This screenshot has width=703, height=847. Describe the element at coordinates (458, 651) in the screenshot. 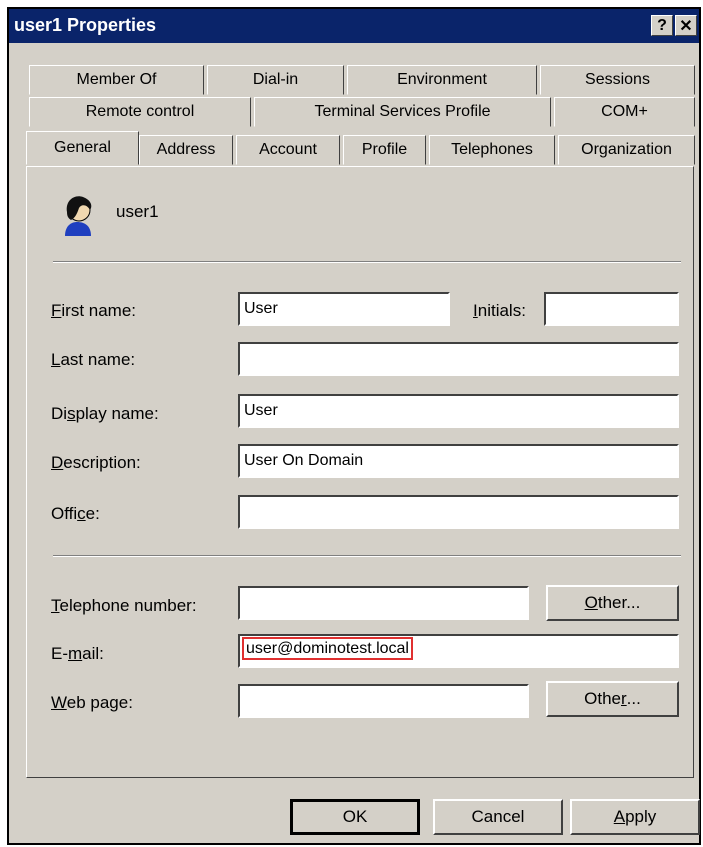

I see `email-field: user@dominotest.local` at that location.